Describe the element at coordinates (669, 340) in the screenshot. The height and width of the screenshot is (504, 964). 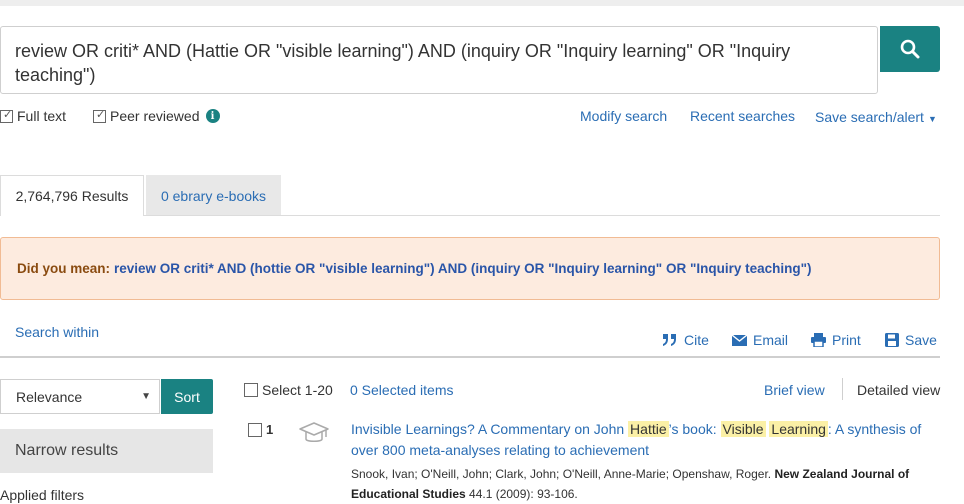
I see `quote-icon` at that location.